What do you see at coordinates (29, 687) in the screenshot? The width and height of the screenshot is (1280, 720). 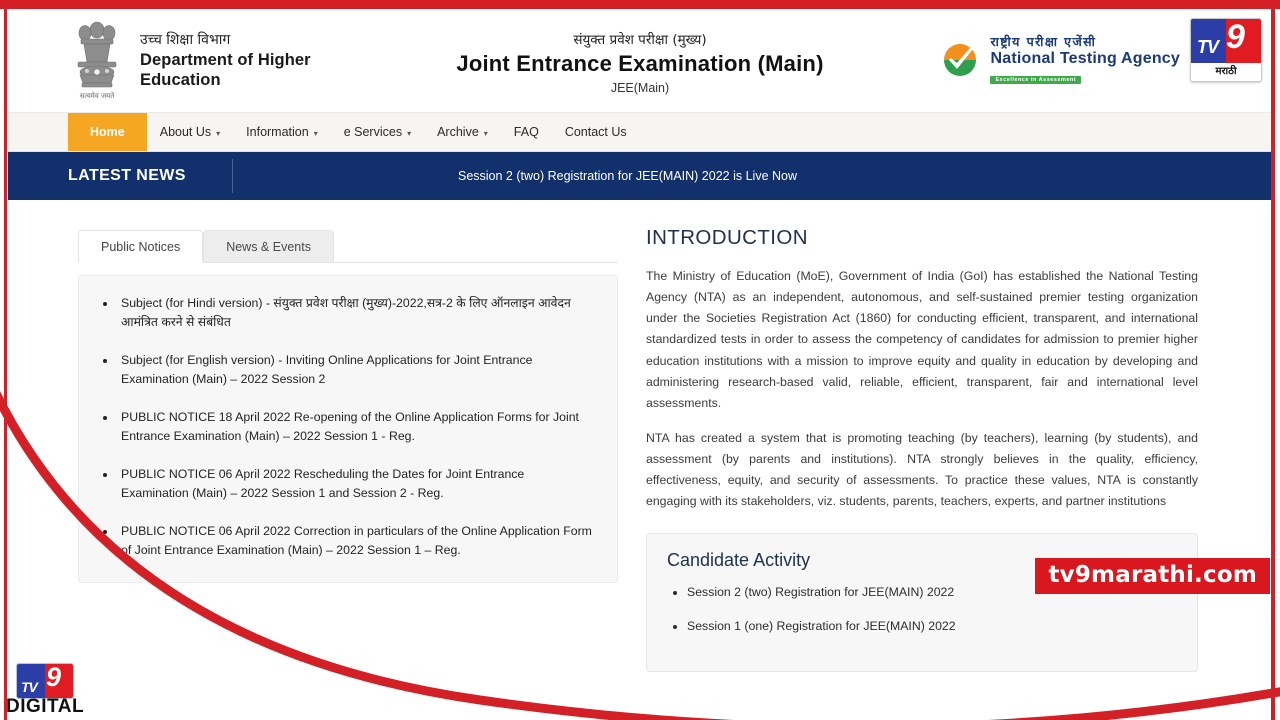 I see `tv9-digital-tv-text: TV` at bounding box center [29, 687].